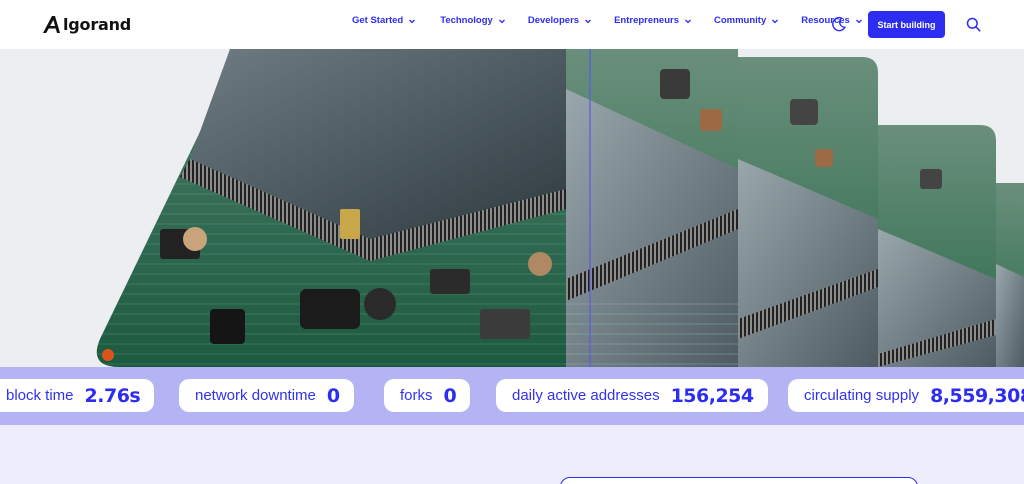 The height and width of the screenshot is (484, 1024). Describe the element at coordinates (862, 395) in the screenshot. I see `stat-label: circulating supply` at that location.